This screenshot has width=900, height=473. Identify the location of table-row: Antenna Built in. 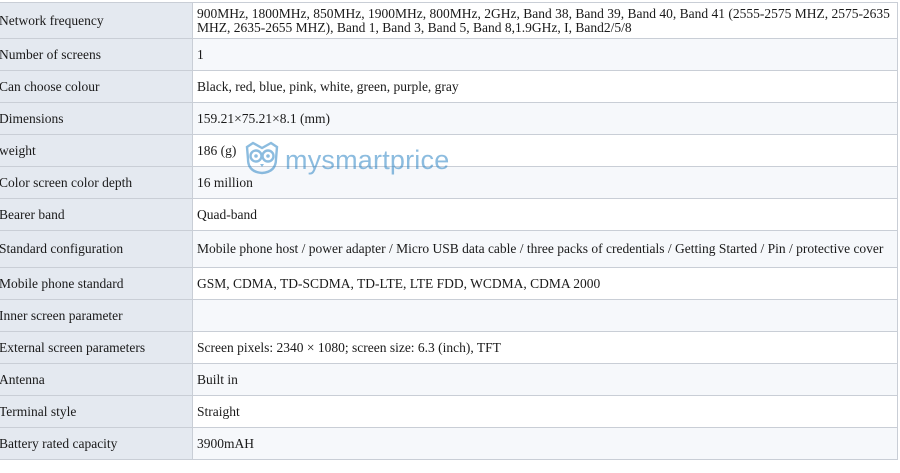
(449, 379).